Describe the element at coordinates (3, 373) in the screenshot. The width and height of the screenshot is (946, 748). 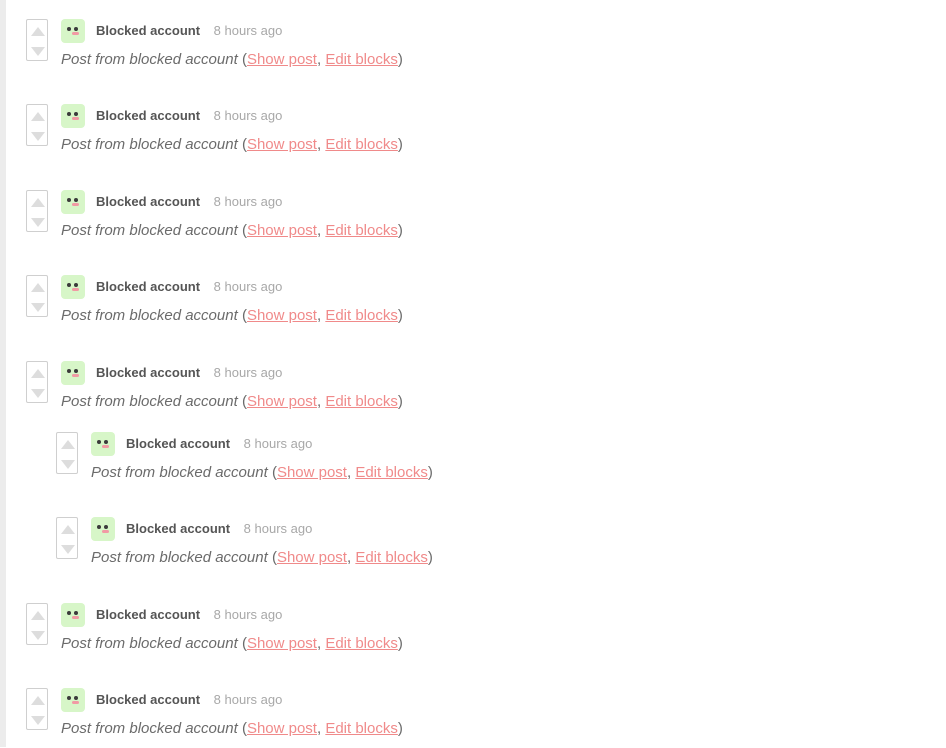
I see `thread-left-rail` at that location.